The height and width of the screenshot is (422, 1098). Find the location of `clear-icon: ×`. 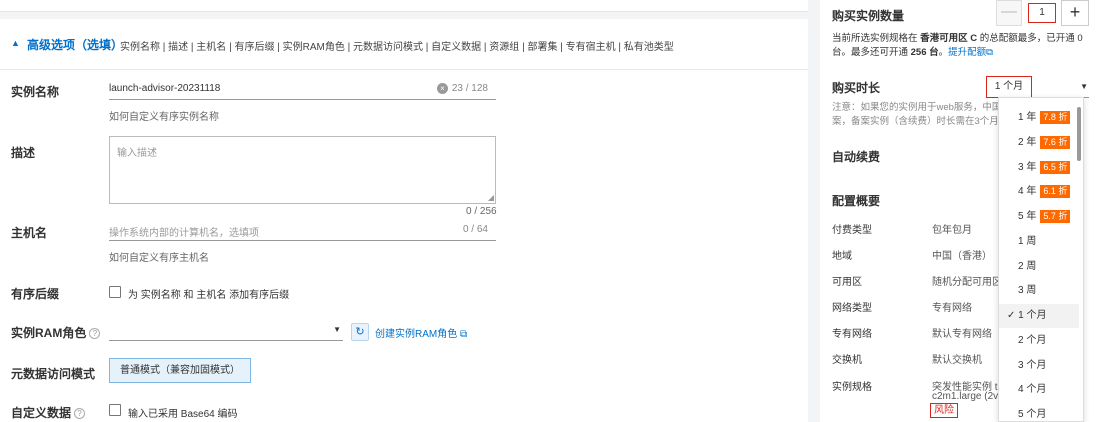

clear-icon: × is located at coordinates (442, 88).